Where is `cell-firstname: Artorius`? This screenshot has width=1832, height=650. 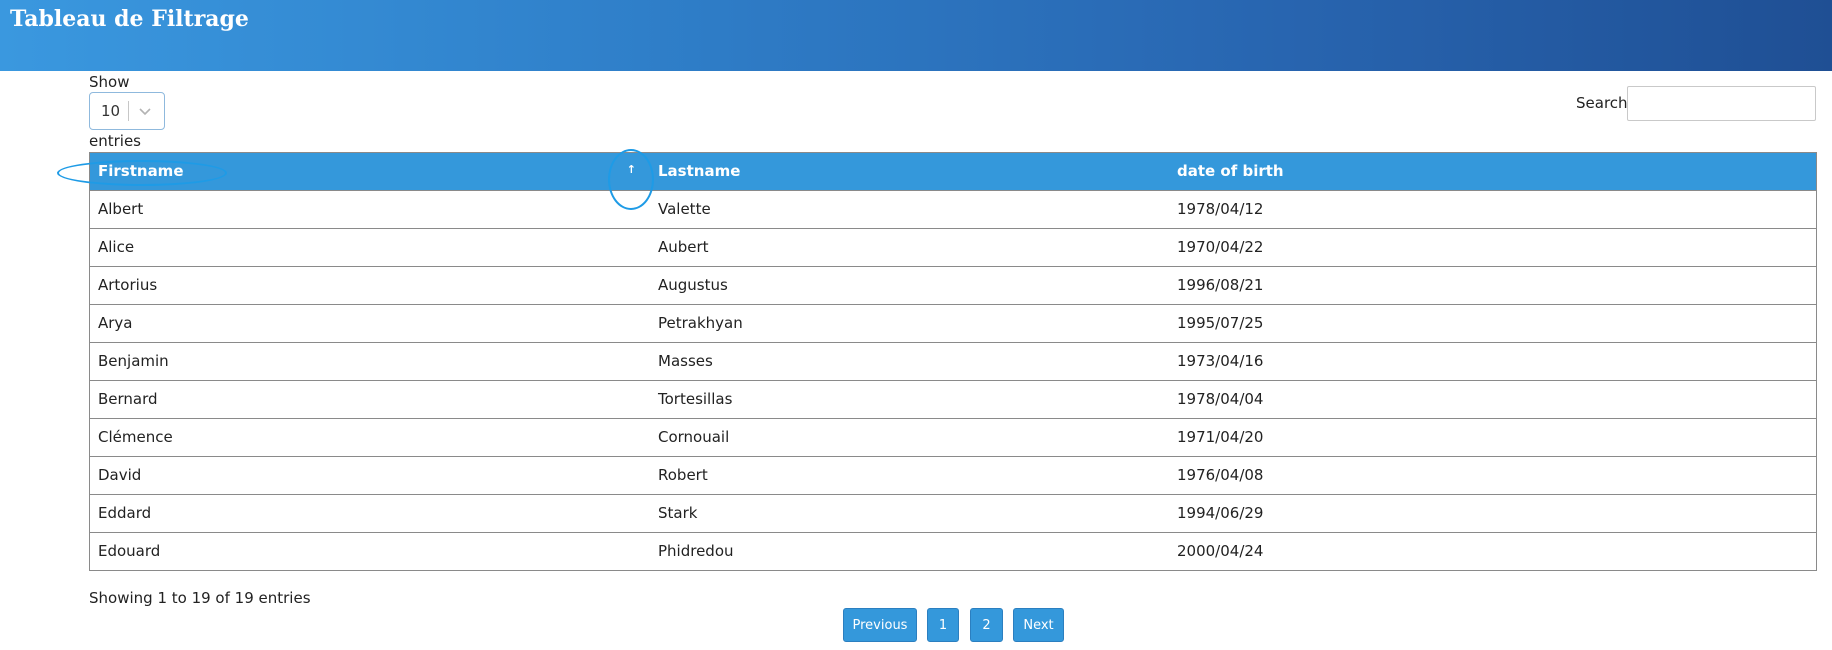 cell-firstname: Artorius is located at coordinates (128, 285).